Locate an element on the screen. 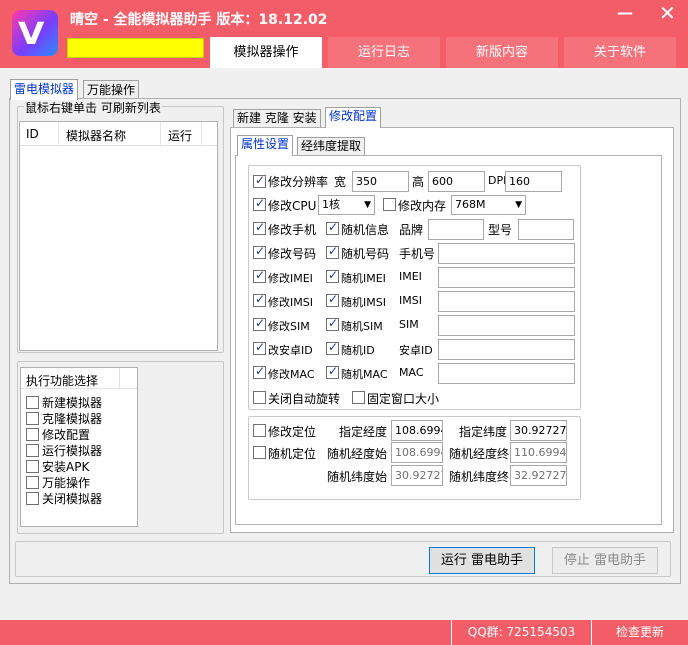  width-input: 350 is located at coordinates (380, 181).